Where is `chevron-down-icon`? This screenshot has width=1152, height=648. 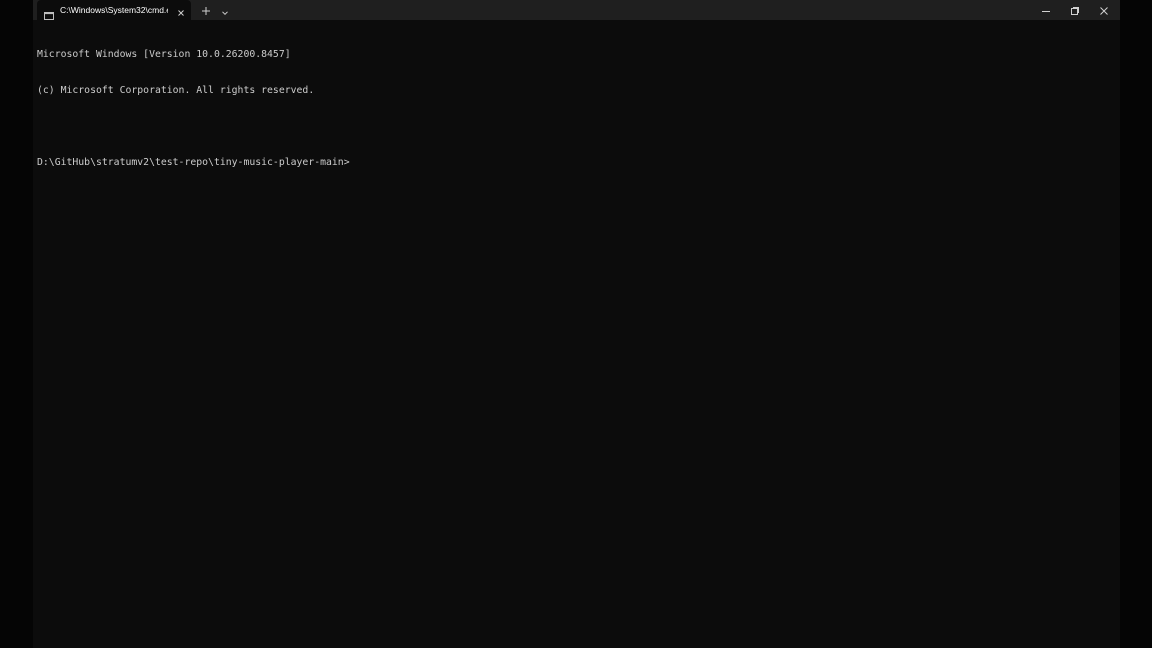 chevron-down-icon is located at coordinates (225, 10).